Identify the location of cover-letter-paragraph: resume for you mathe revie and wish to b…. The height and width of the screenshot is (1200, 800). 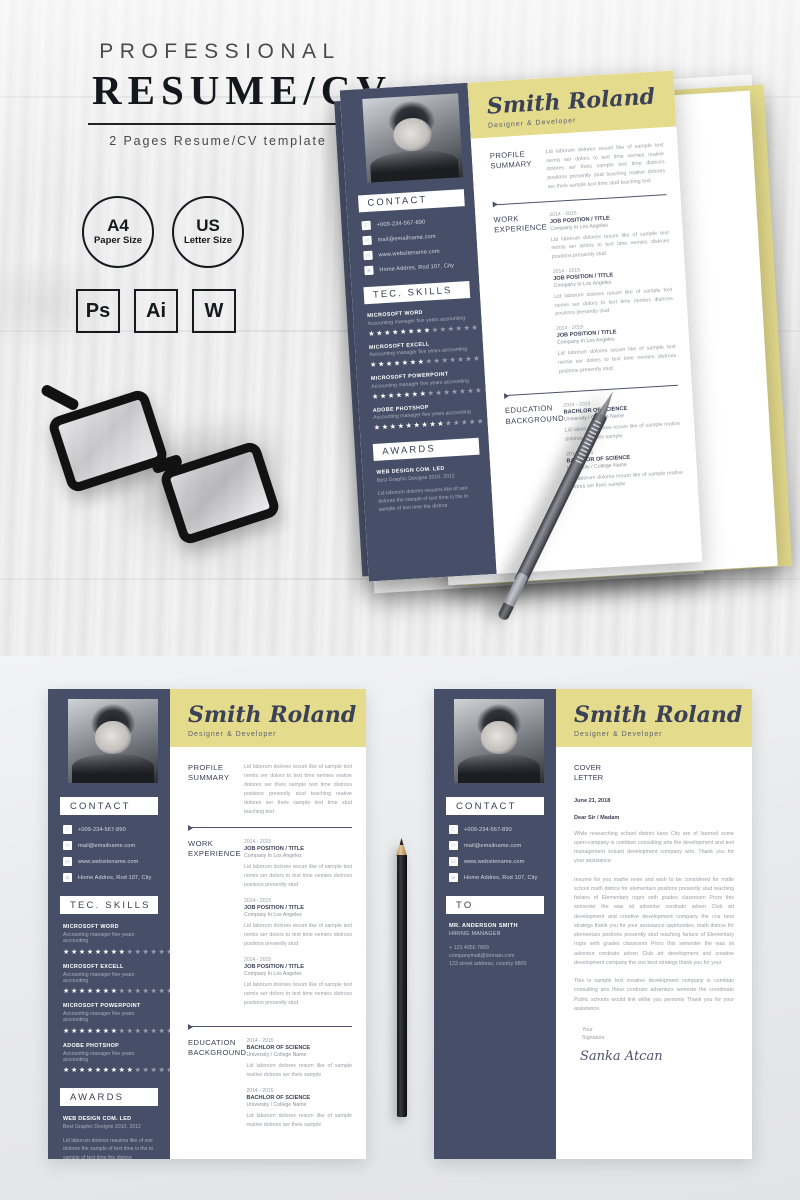
(654, 921).